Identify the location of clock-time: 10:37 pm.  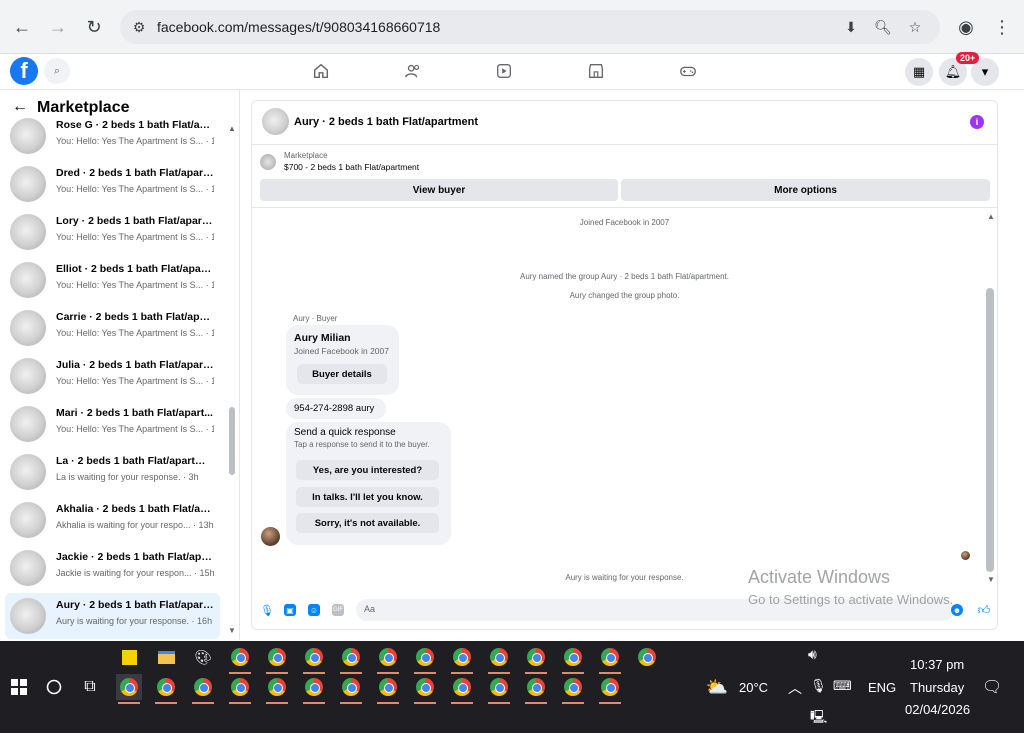
(937, 664).